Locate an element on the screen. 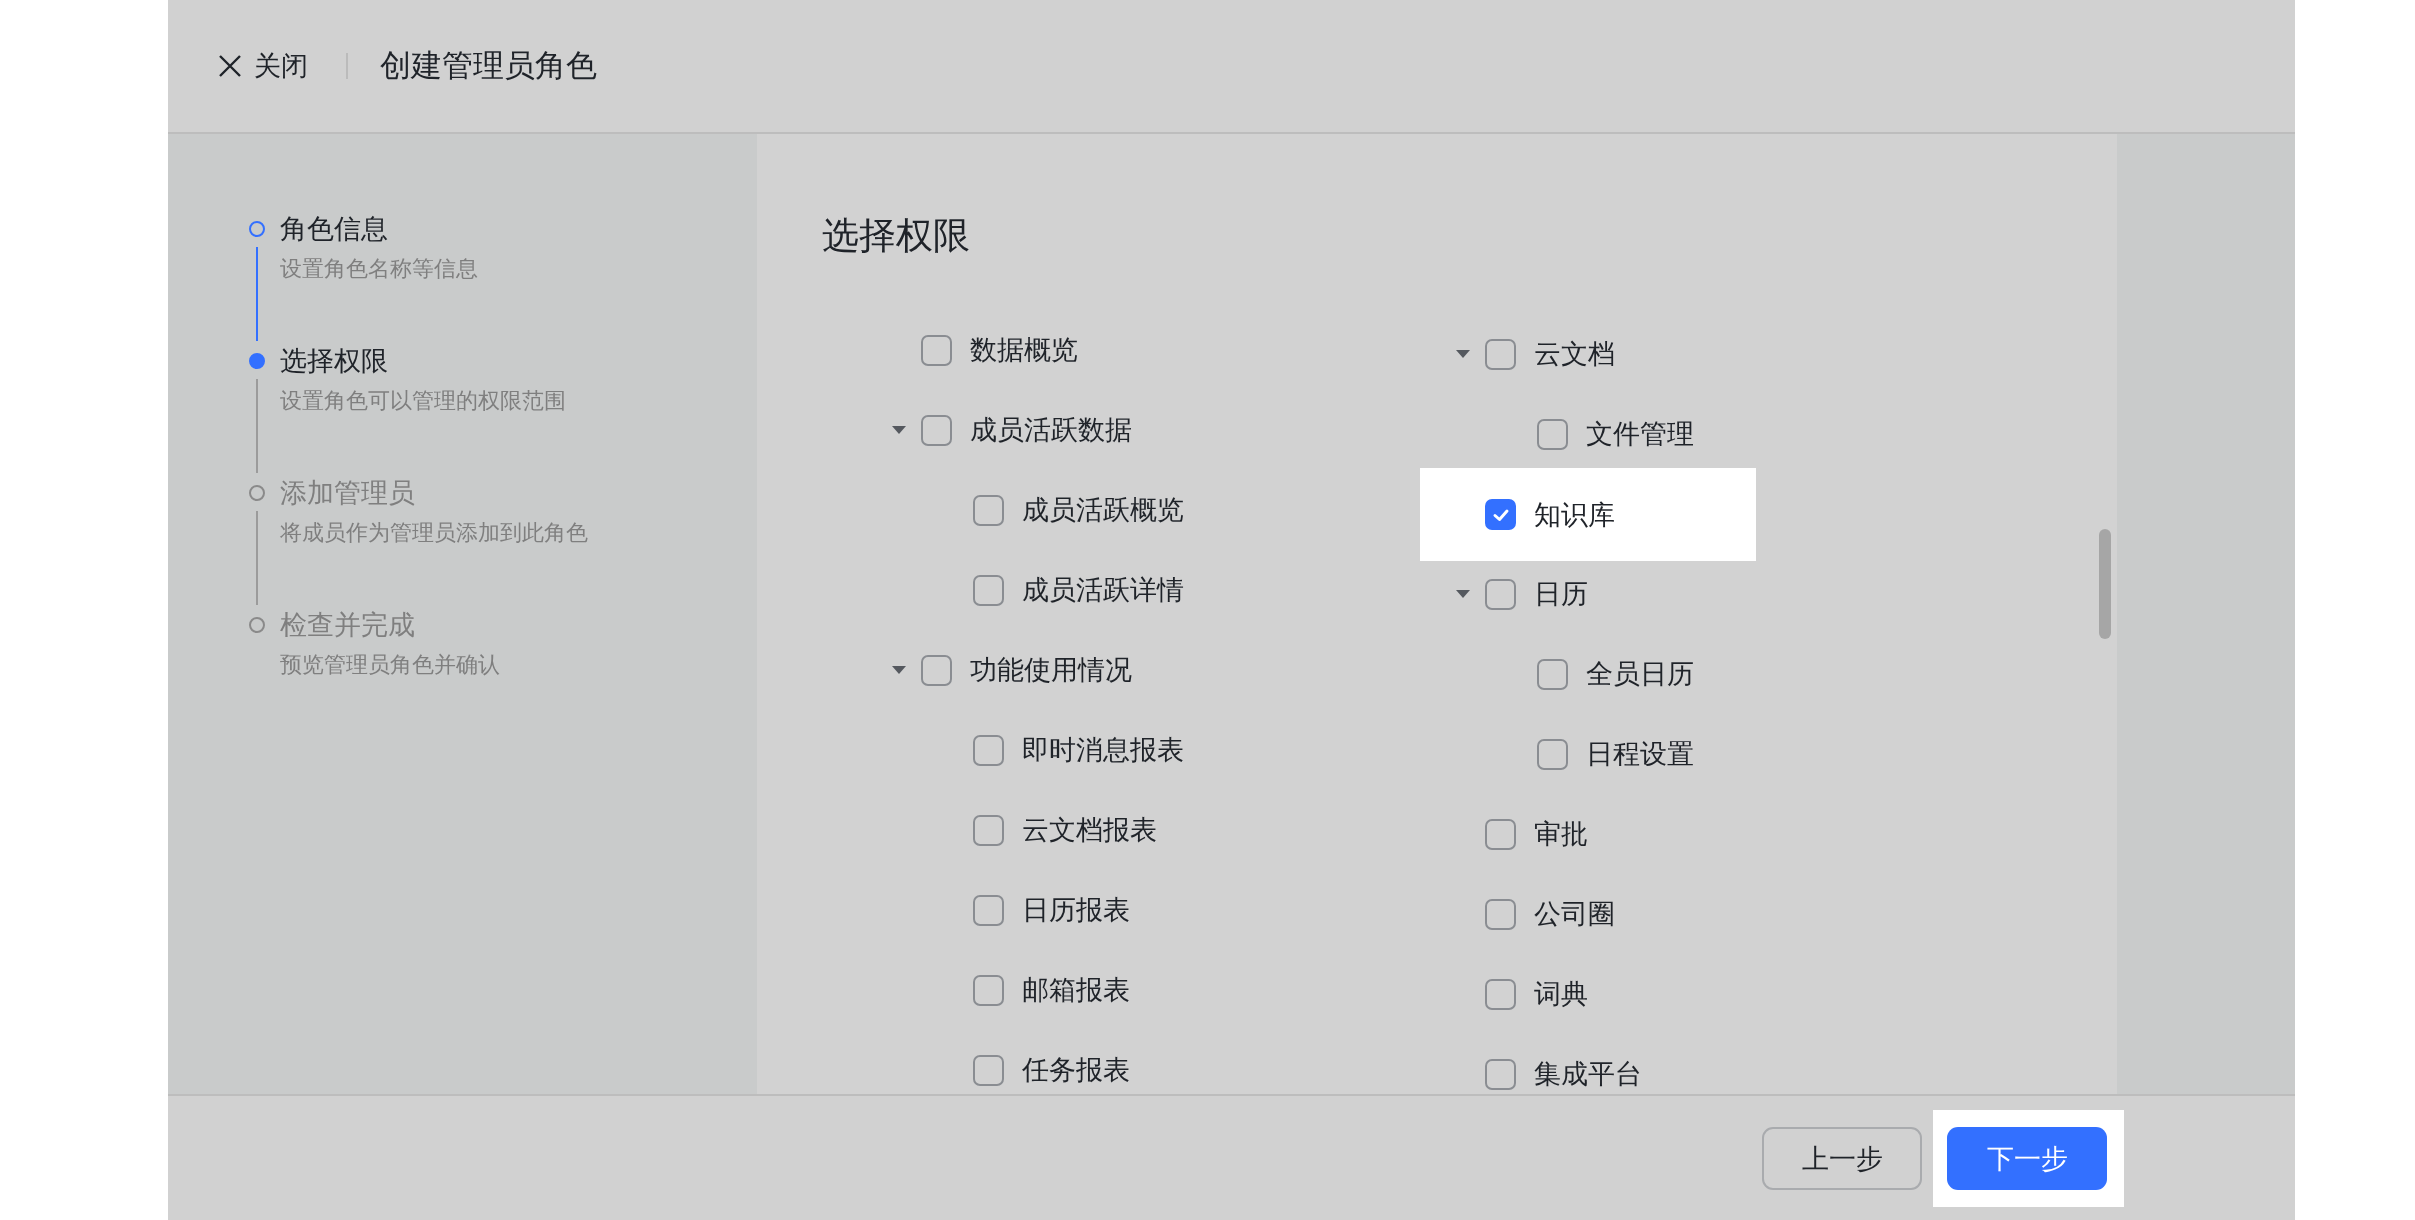 This screenshot has height=1220, width=2415. permission-label: 公司圈 is located at coordinates (1574, 914).